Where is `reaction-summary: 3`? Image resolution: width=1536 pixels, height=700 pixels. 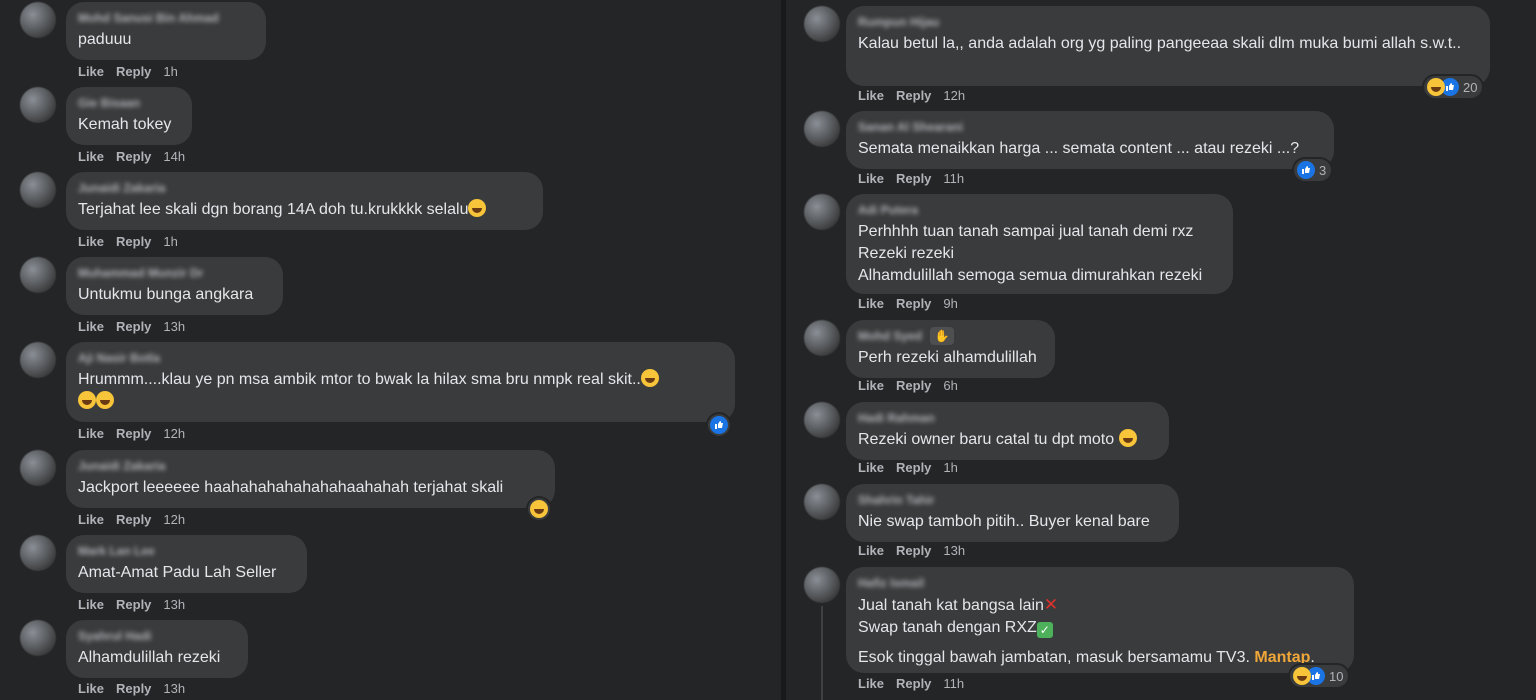 reaction-summary: 3 is located at coordinates (1313, 170).